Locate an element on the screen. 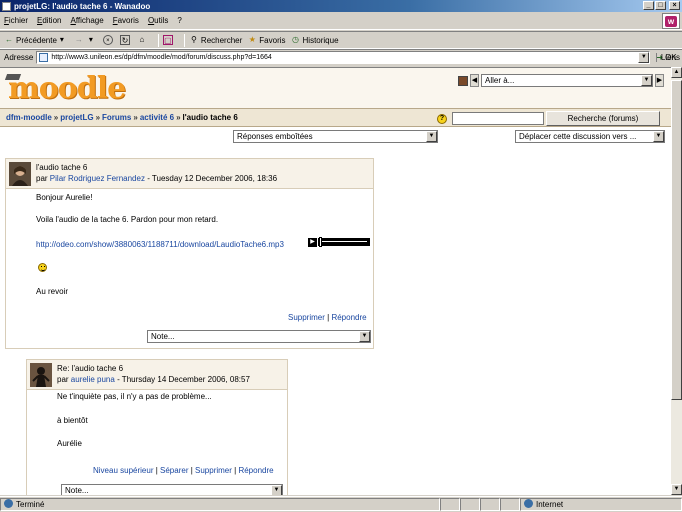 The height and width of the screenshot is (512, 682). refresh-icon: ↻ is located at coordinates (124, 40).